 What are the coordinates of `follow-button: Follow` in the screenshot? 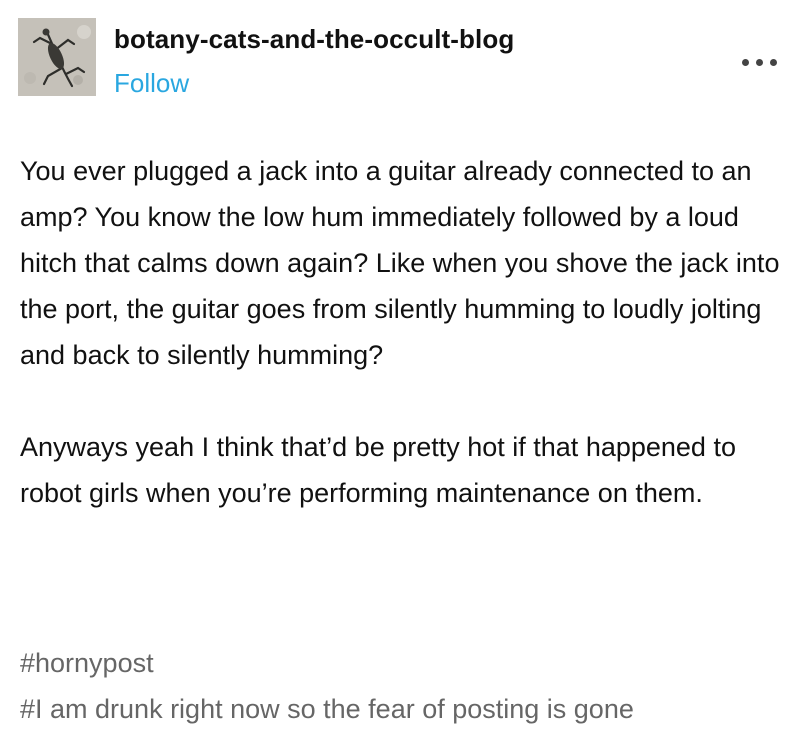 It's located at (151, 83).